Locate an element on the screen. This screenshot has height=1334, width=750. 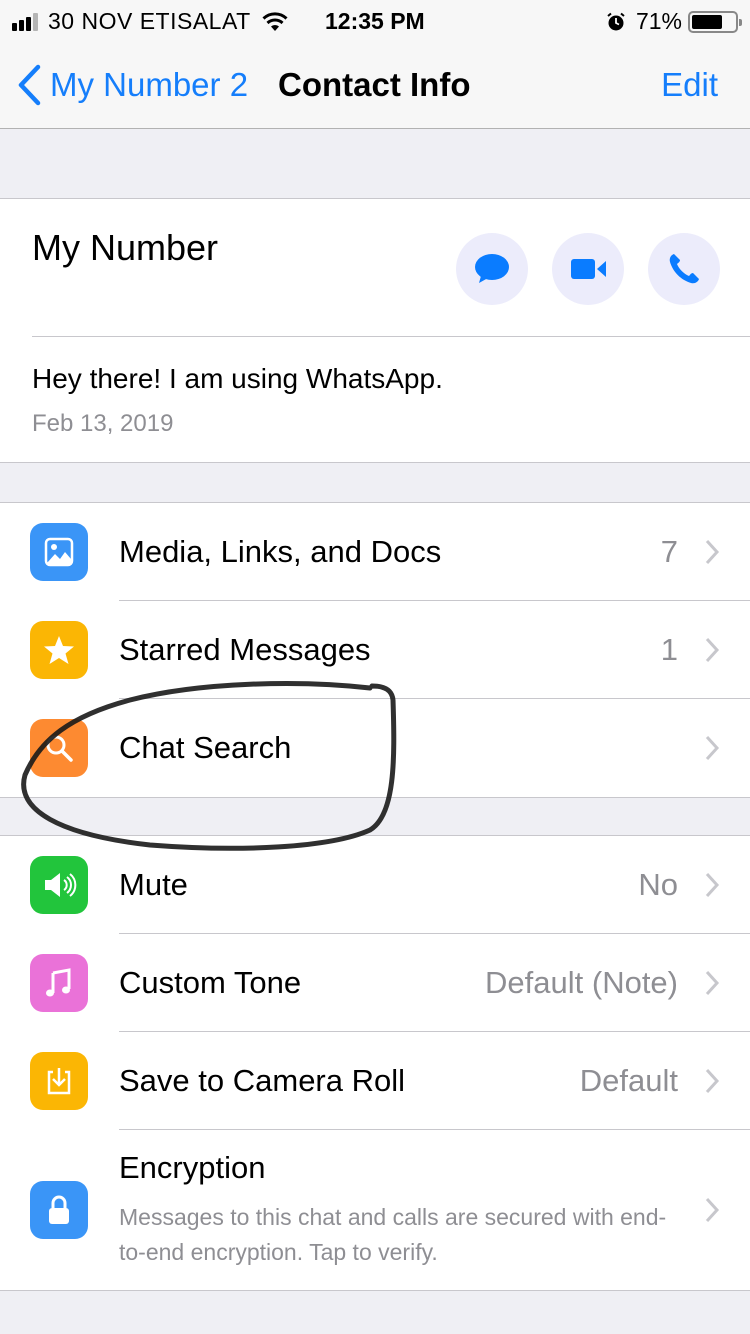
chat-search-icon-tile is located at coordinates (59, 748).